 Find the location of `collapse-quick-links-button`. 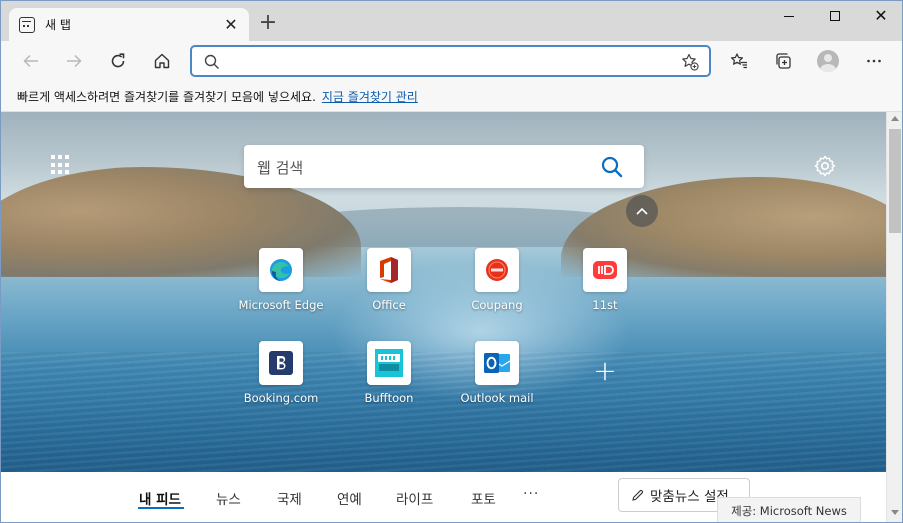

collapse-quick-links-button is located at coordinates (642, 211).